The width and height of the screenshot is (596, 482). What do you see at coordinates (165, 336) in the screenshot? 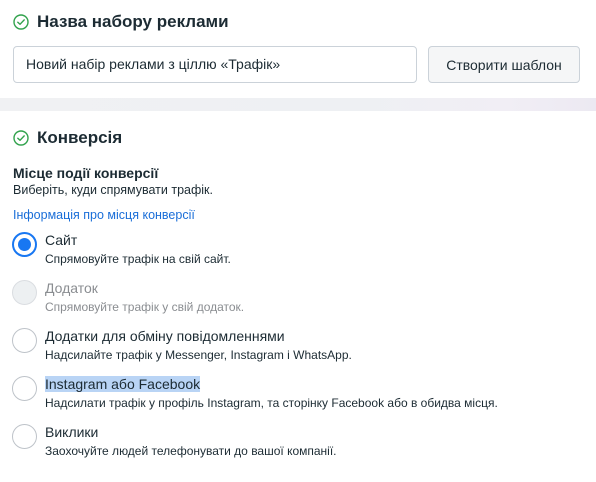
I see `option-label: Додатки для обміну повідомленнями` at bounding box center [165, 336].